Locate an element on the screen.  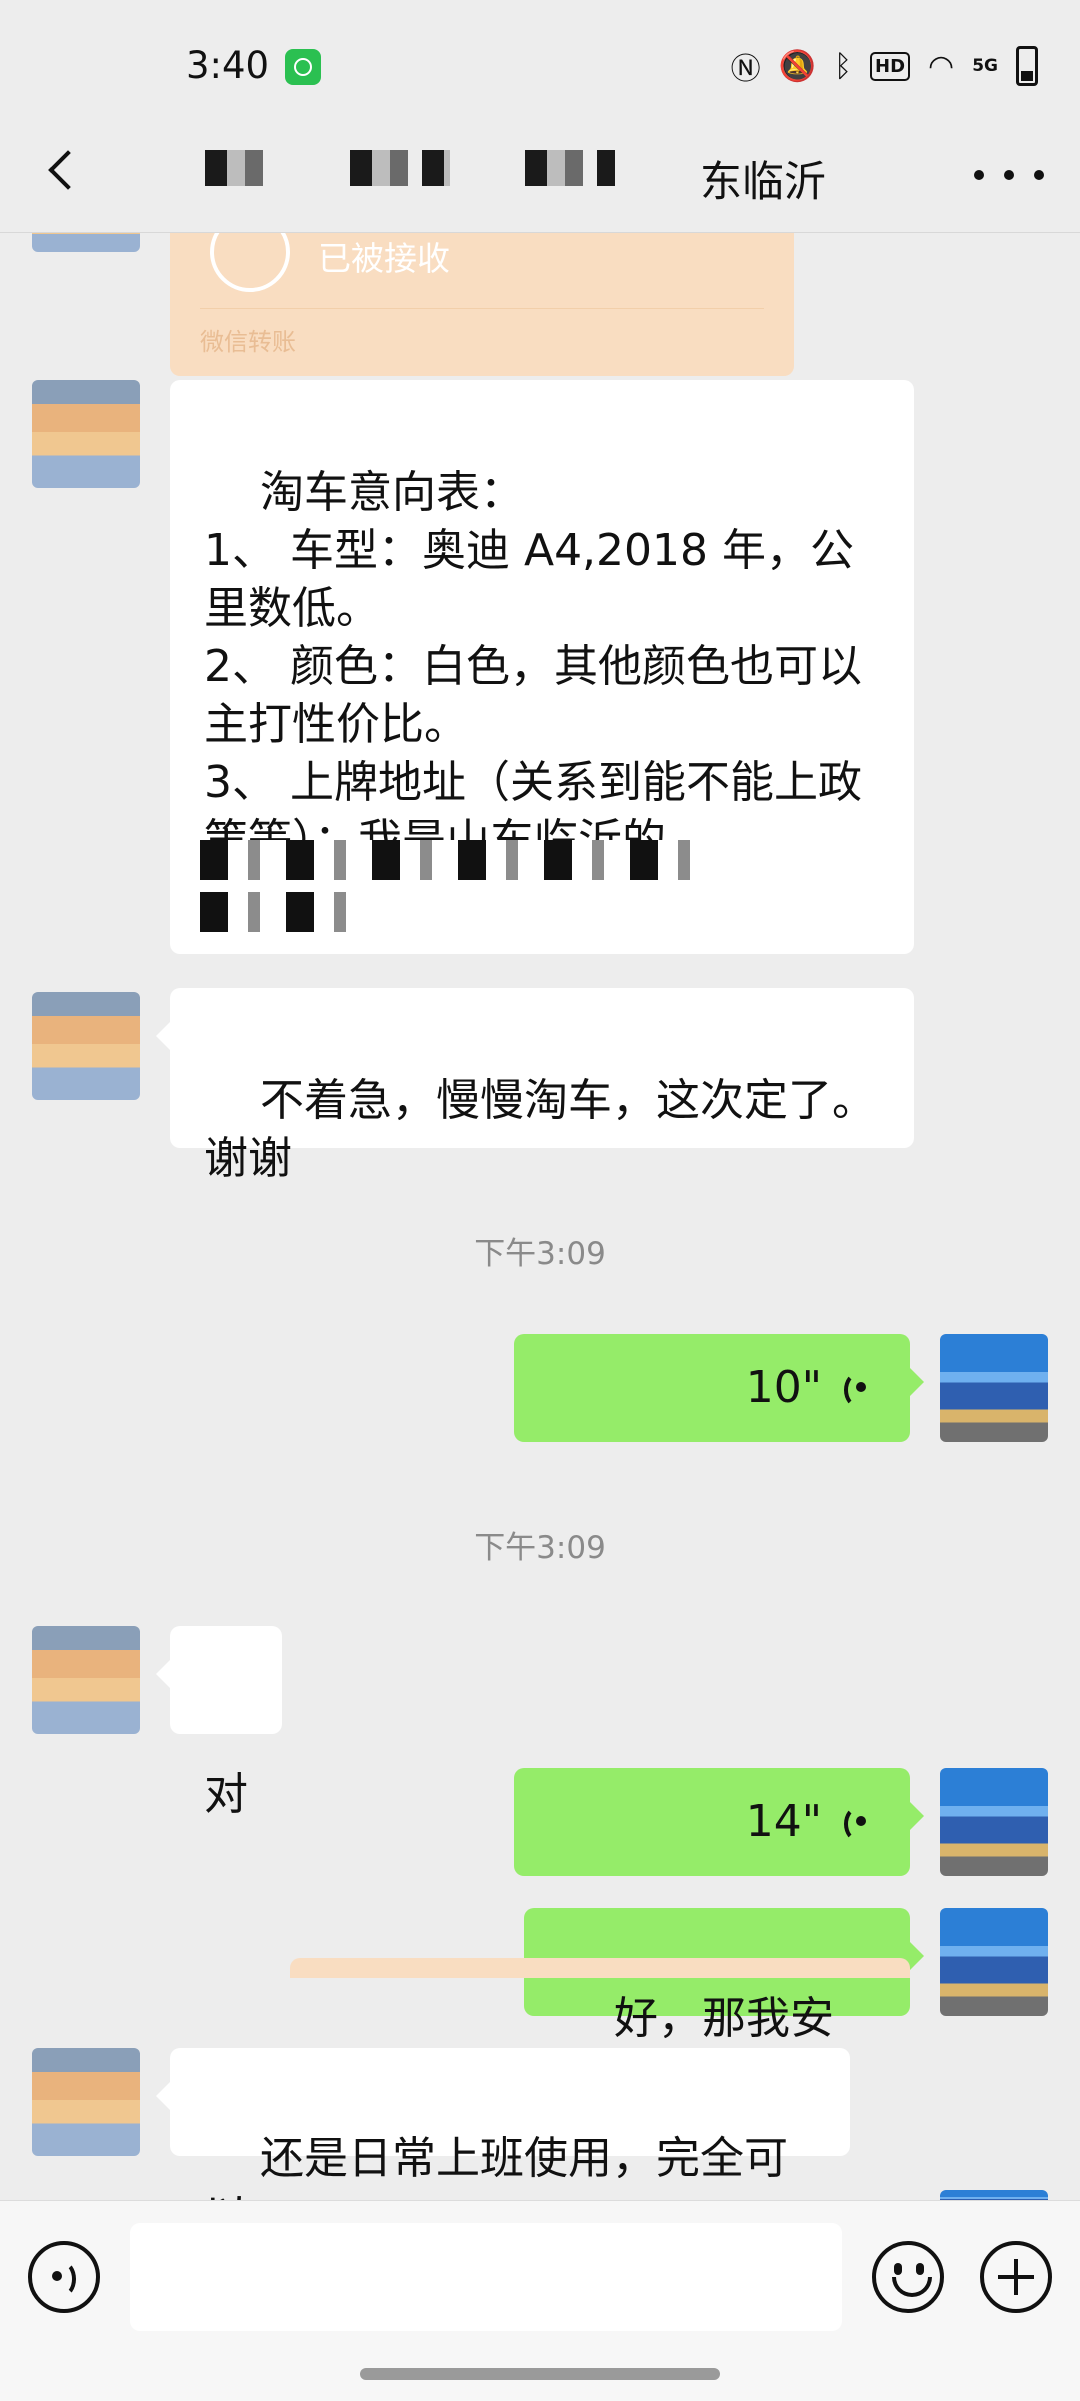
message-text: 不着急，慢慢淘车，这次定了。谢谢 is located at coordinates (540, 1129).